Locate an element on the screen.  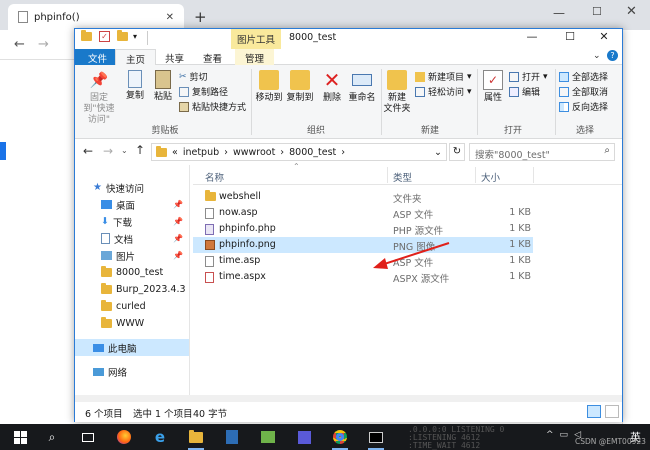
pin-icon: 📌 is located at coordinates (178, 221).